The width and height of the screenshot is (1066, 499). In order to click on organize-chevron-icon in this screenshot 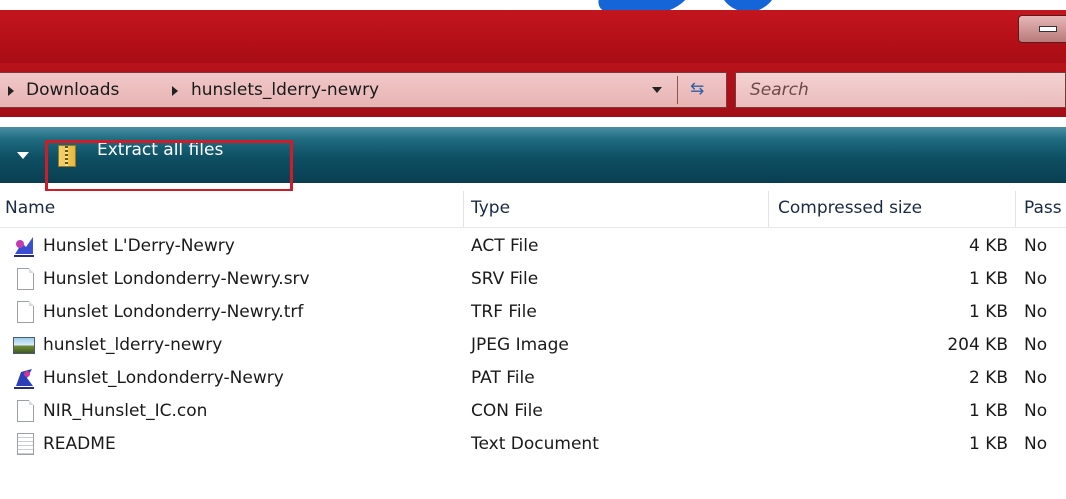, I will do `click(23, 155)`.